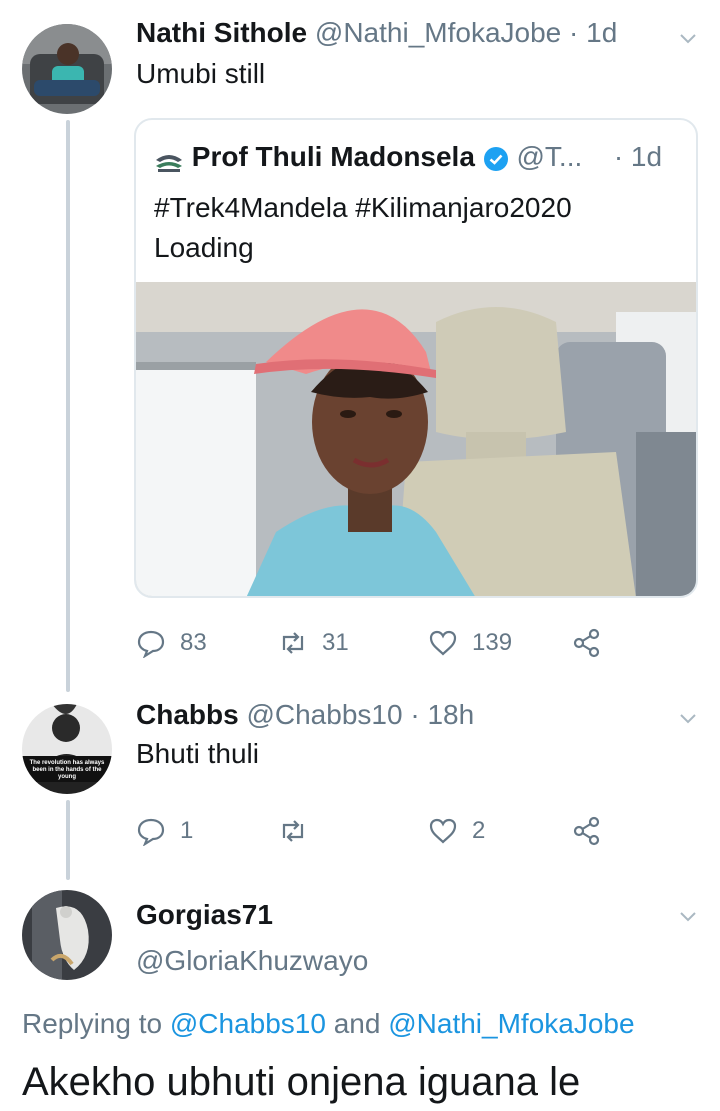 The image size is (720, 1111). I want to click on tweet2-retweet-action, so click(293, 831).